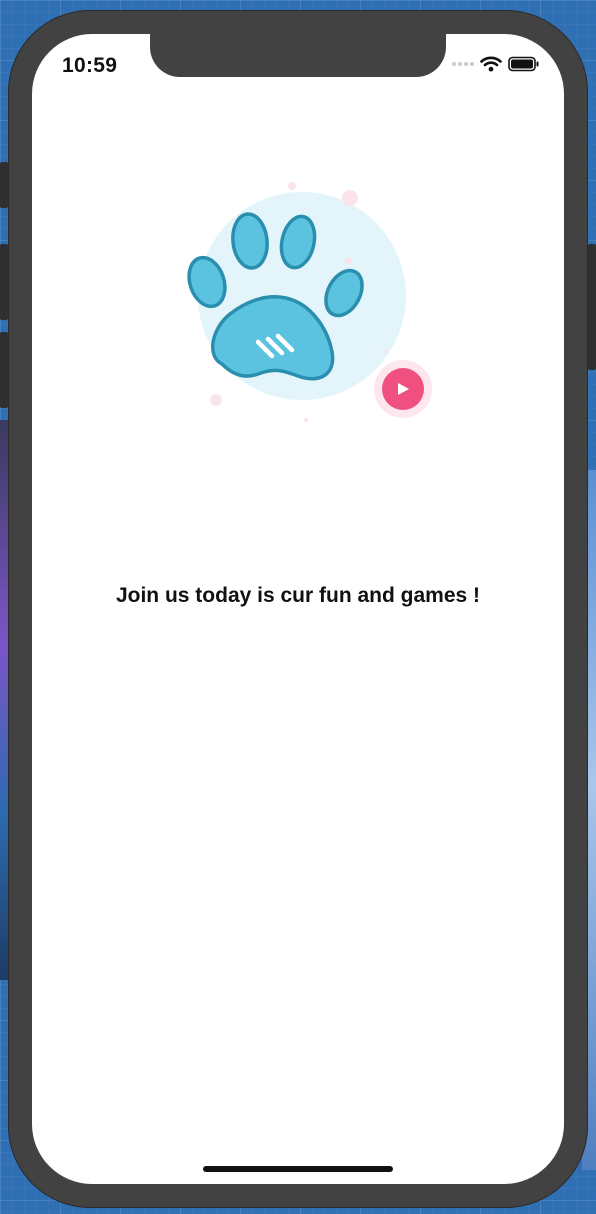 The width and height of the screenshot is (596, 1214). Describe the element at coordinates (298, 595) in the screenshot. I see `tagline-text: Join us today is cur fun and games !` at that location.